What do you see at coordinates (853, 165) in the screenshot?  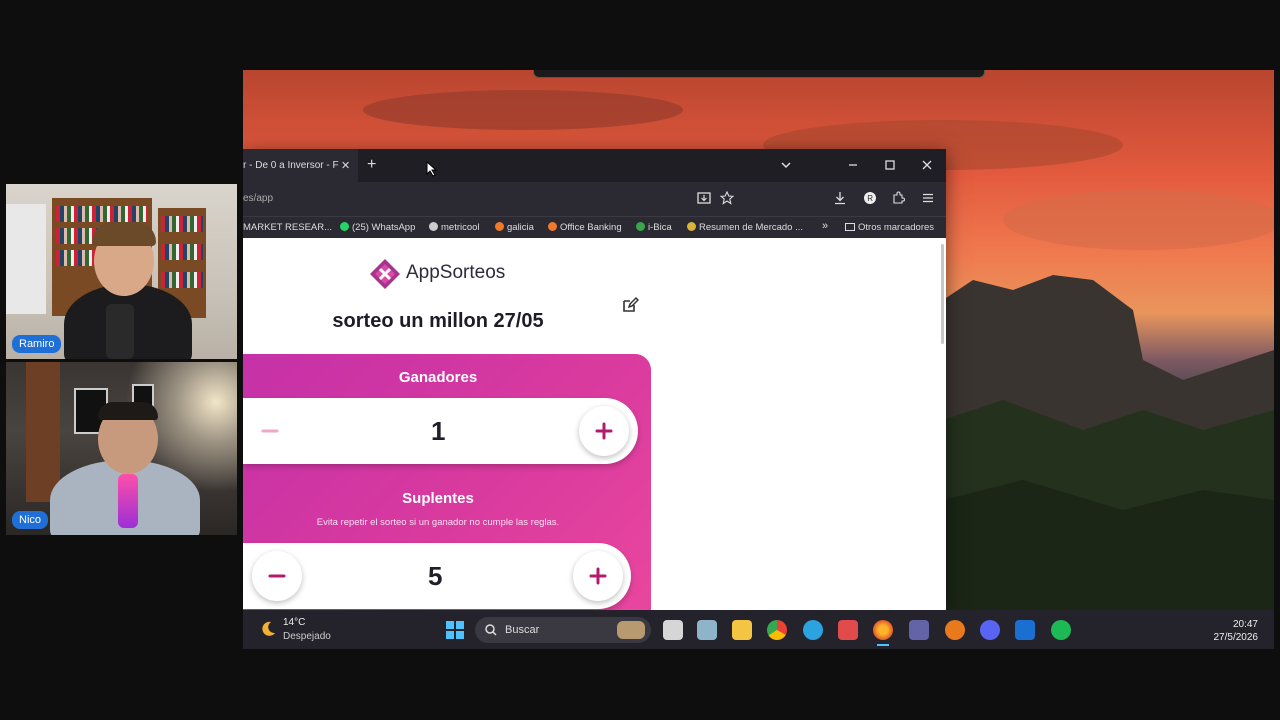 I see `minimize-icon` at bounding box center [853, 165].